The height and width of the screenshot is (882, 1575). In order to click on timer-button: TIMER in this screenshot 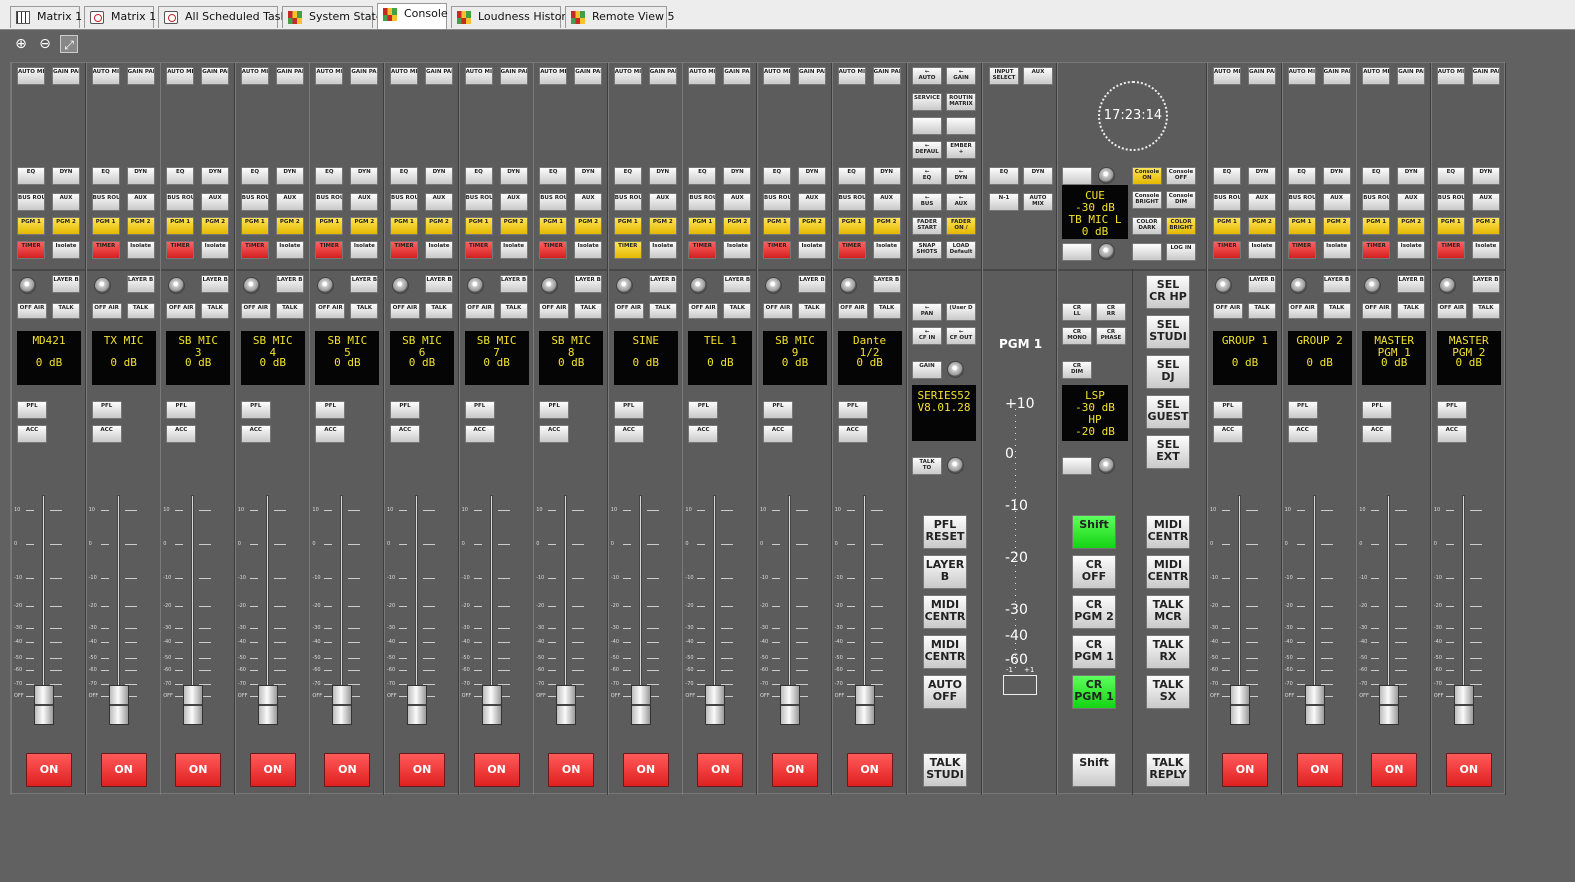, I will do `click(1376, 250)`.